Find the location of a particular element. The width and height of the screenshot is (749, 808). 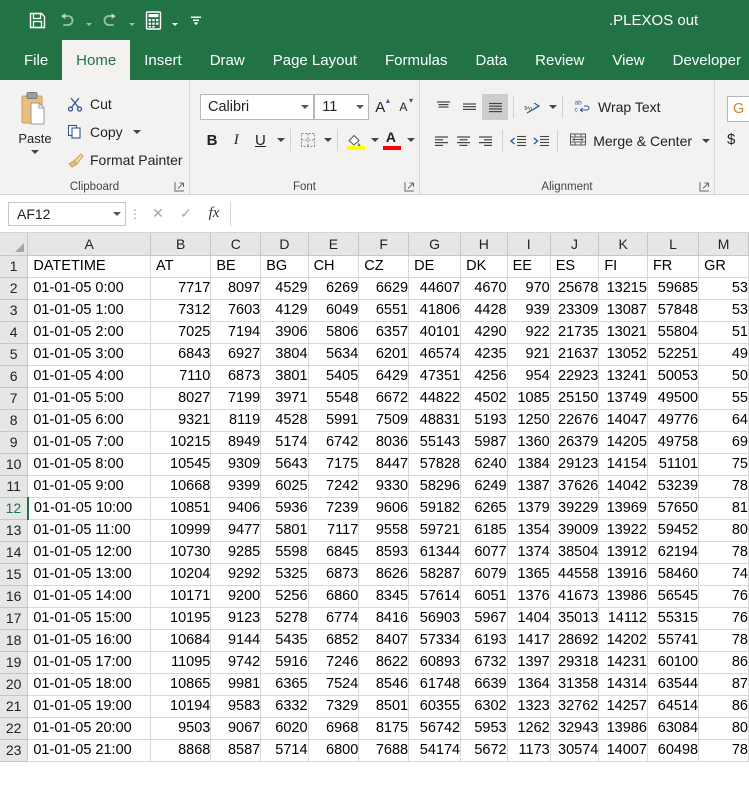

cancel-entry-button: ✕ is located at coordinates (158, 214).